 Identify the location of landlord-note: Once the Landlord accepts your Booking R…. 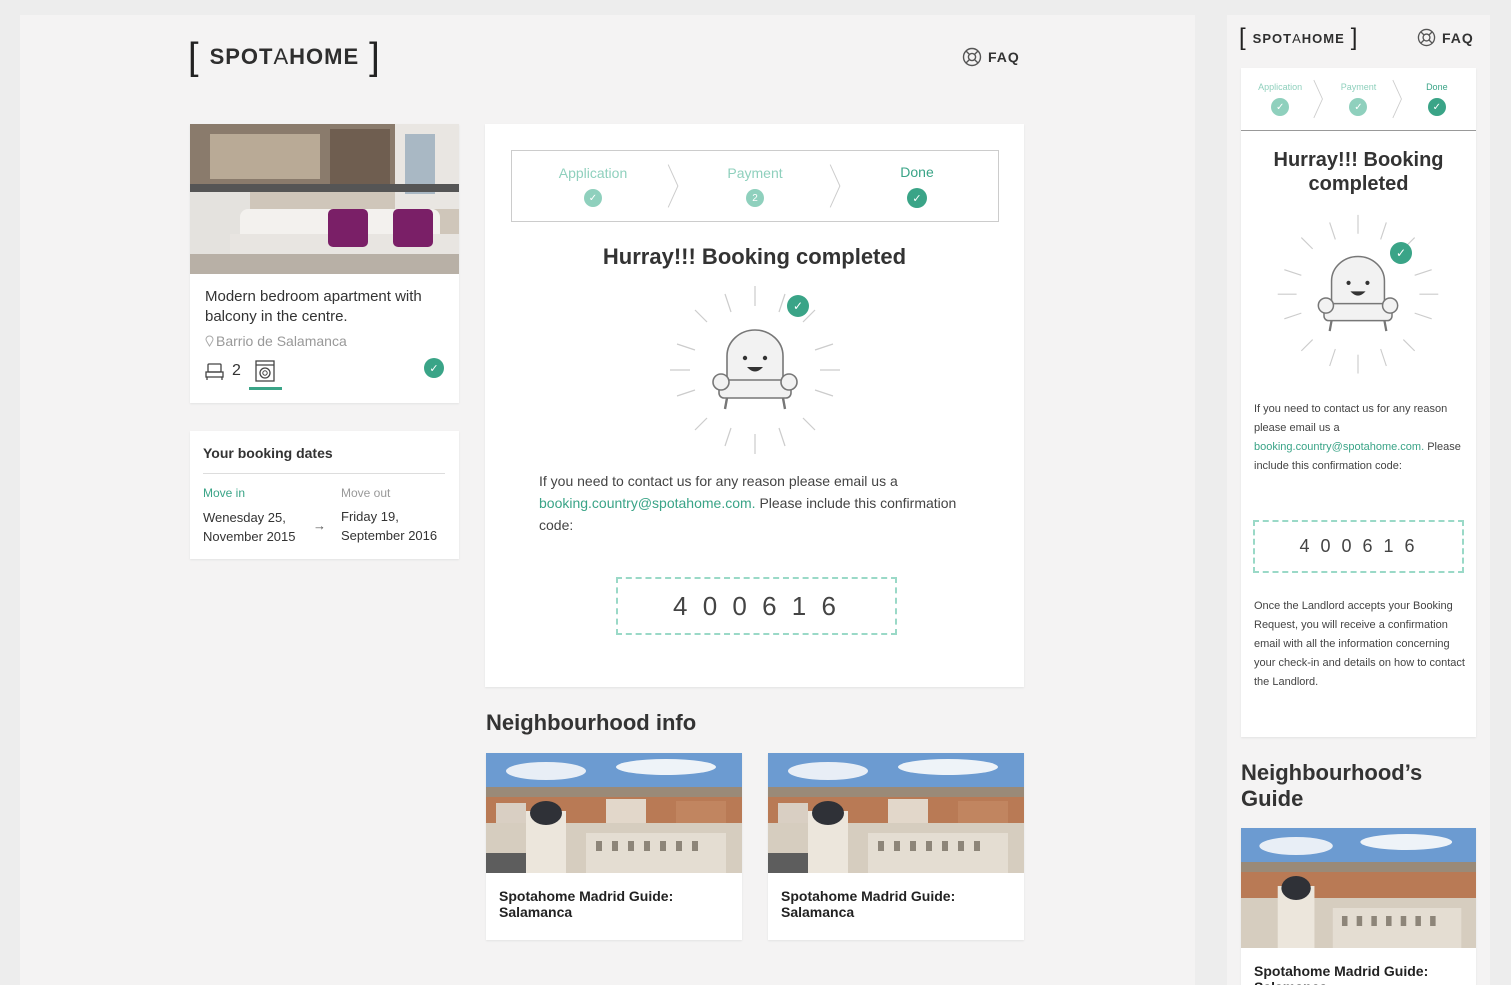
(1359, 644).